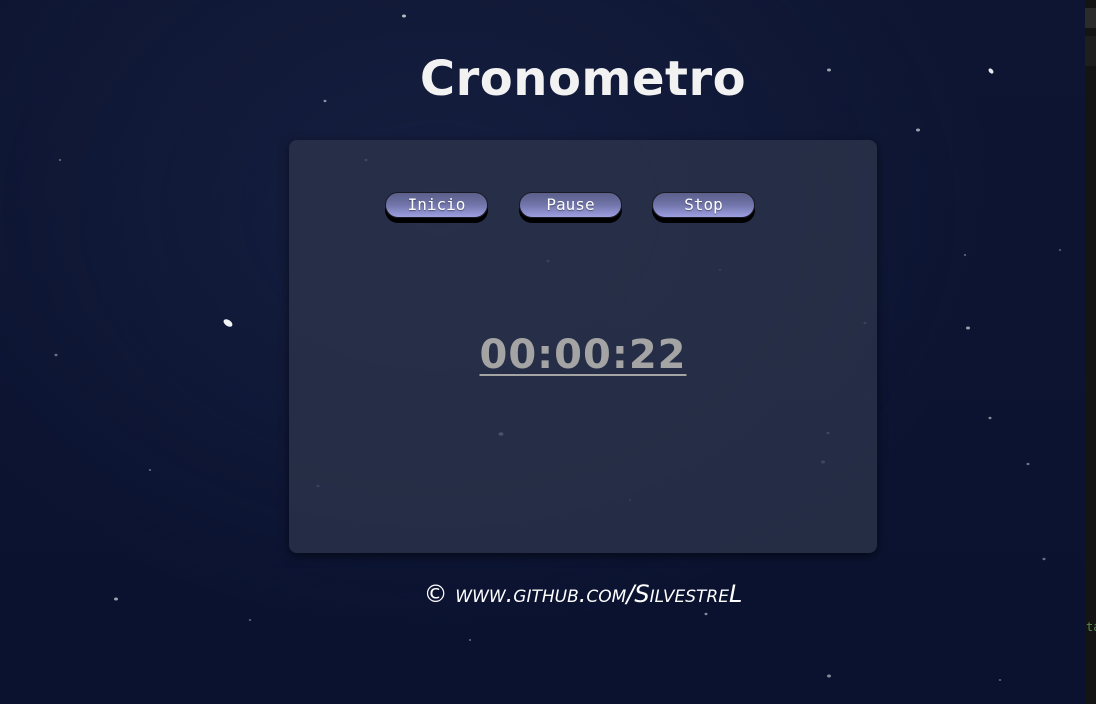  Describe the element at coordinates (583, 594) in the screenshot. I see `footer-credit: © www.github.com/SilvestreL` at that location.